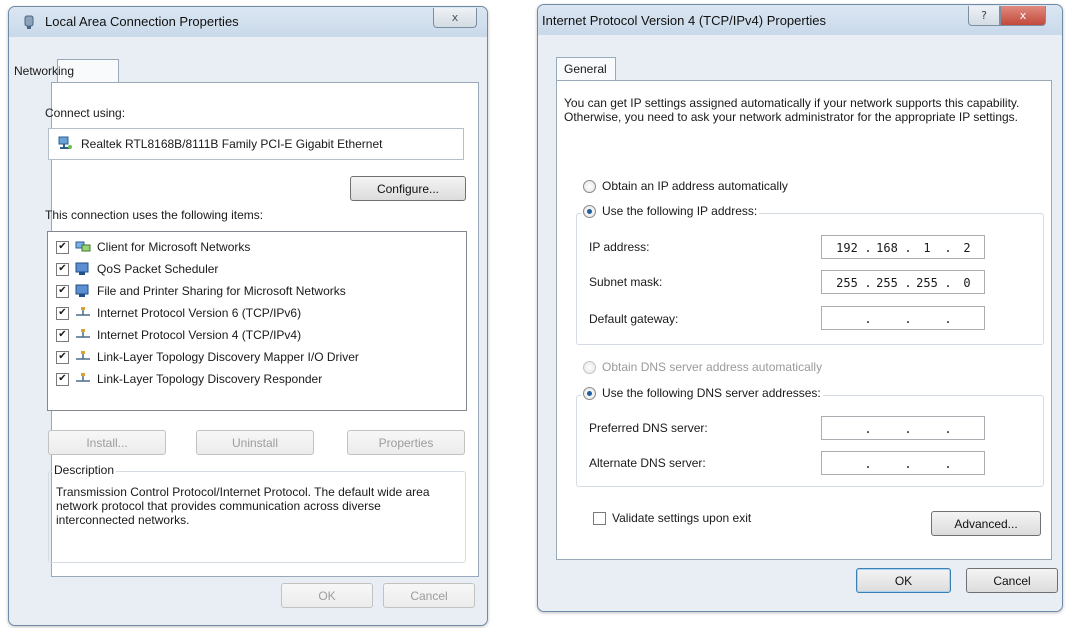  I want to click on mask-octet-1: 255, so click(847, 283).